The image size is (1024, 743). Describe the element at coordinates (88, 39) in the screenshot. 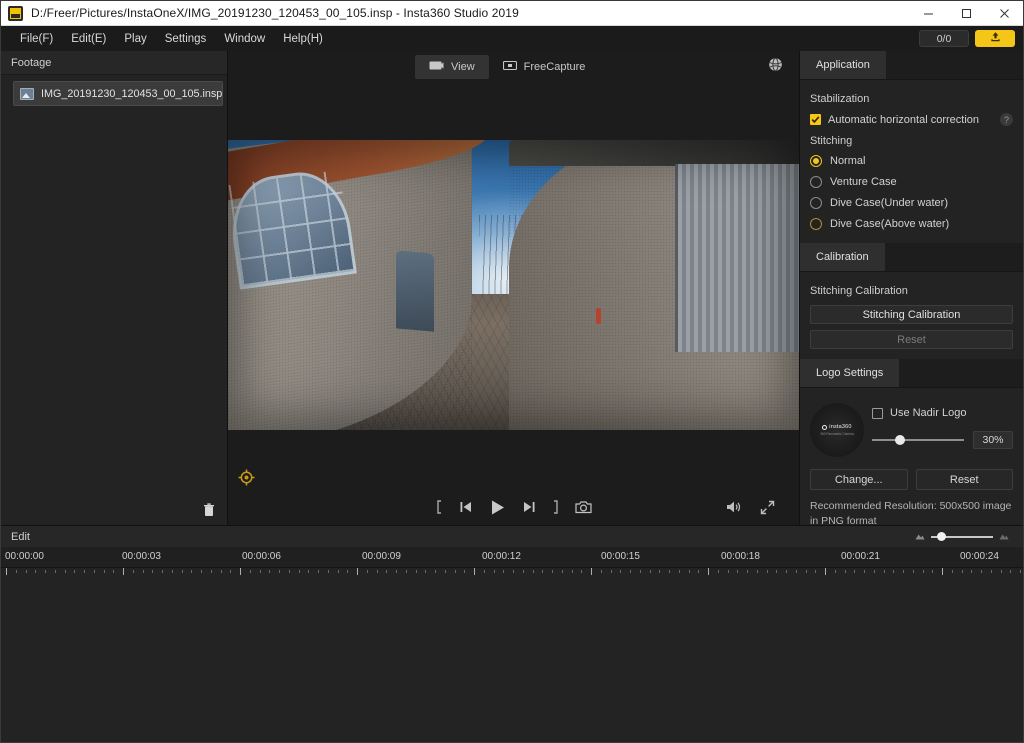

I see `menu-item-edit: Edit(E)` at that location.